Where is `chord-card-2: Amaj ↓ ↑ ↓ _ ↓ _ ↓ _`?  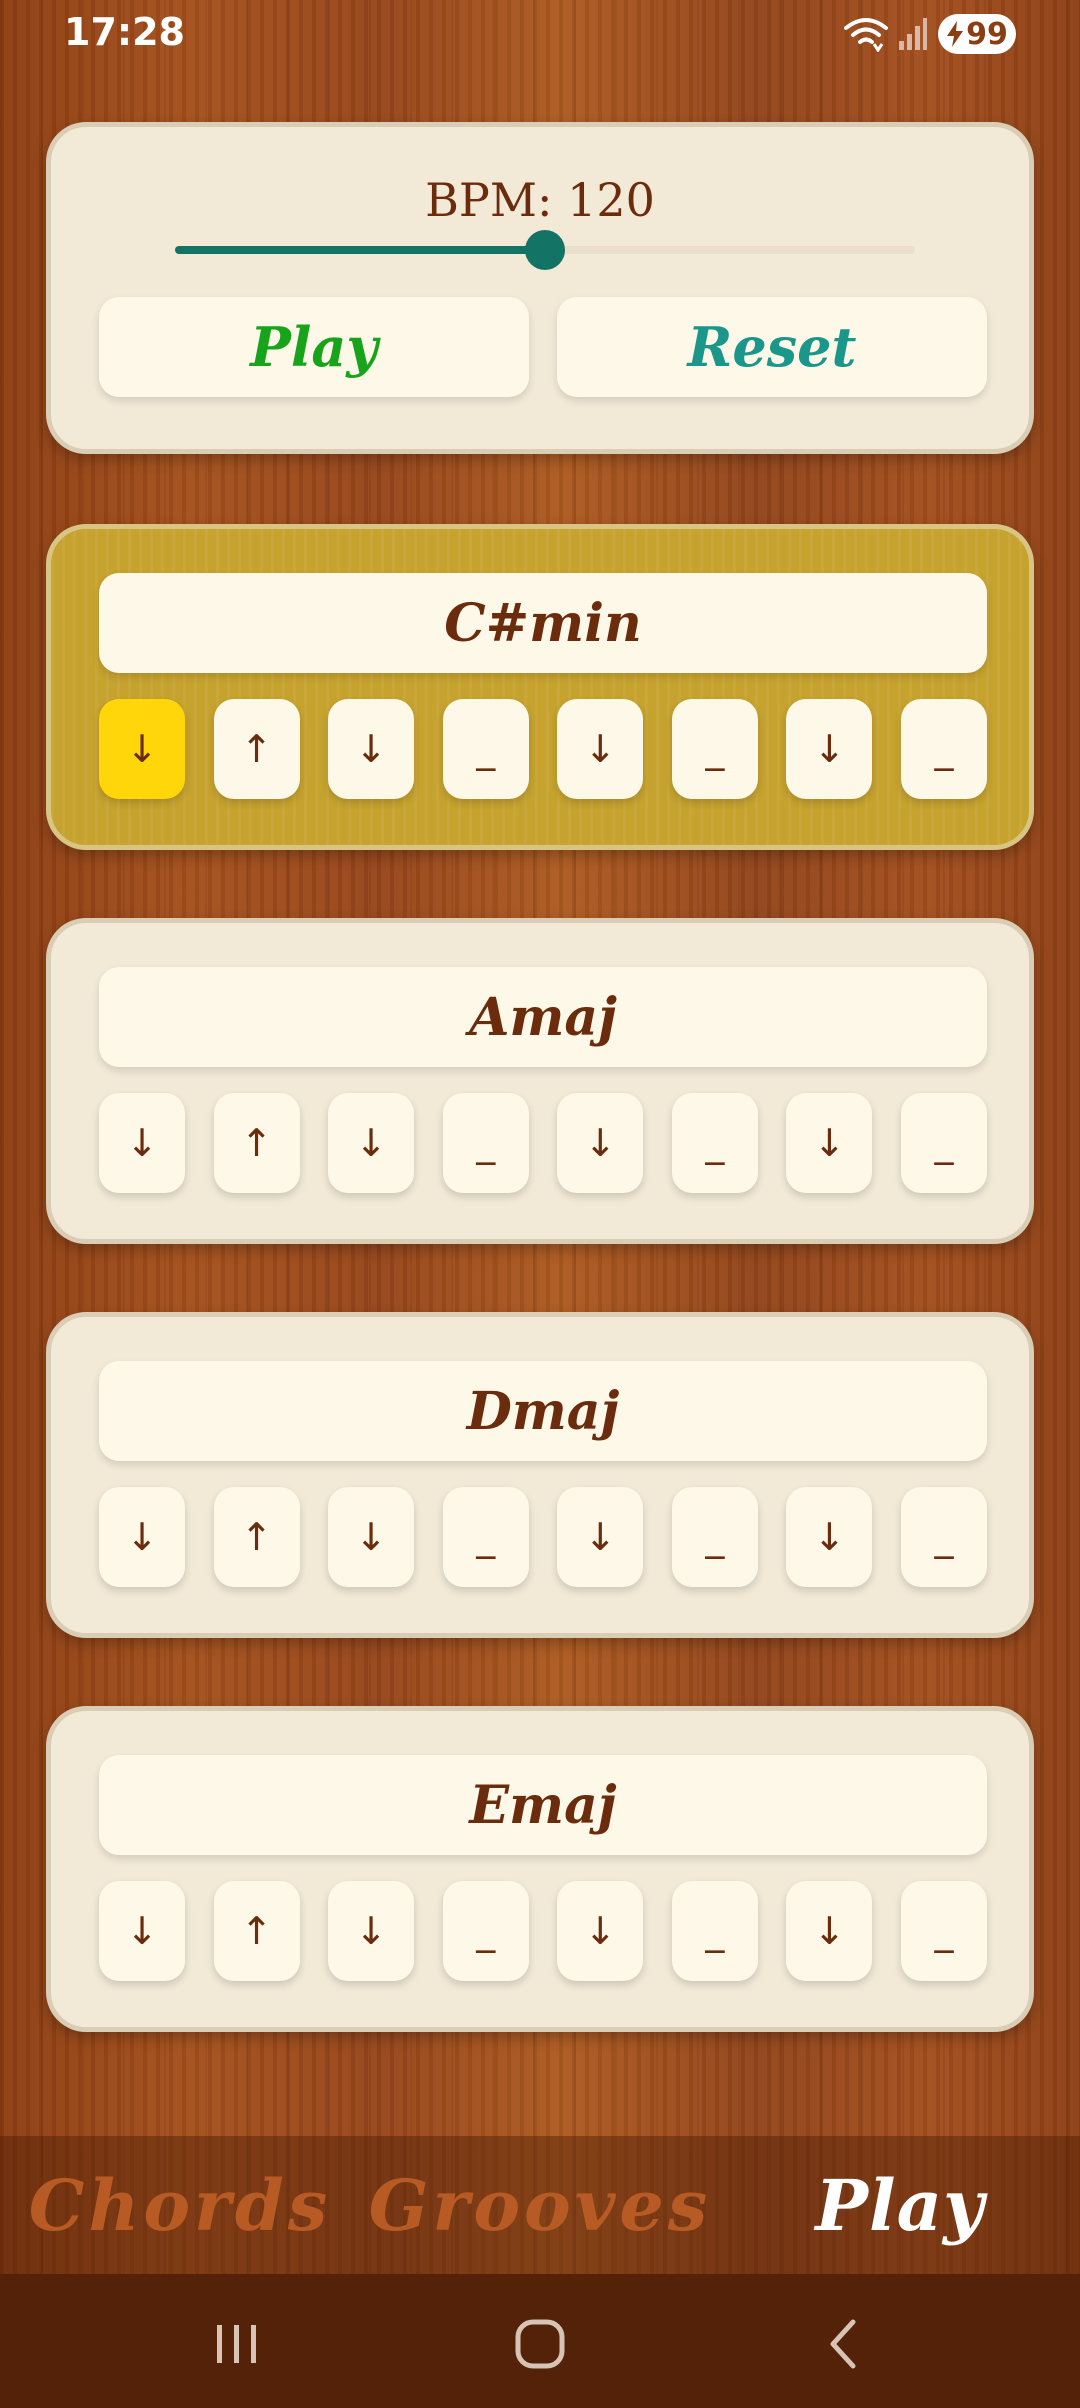 chord-card-2: Amaj ↓ ↑ ↓ _ ↓ _ ↓ _ is located at coordinates (540, 1081).